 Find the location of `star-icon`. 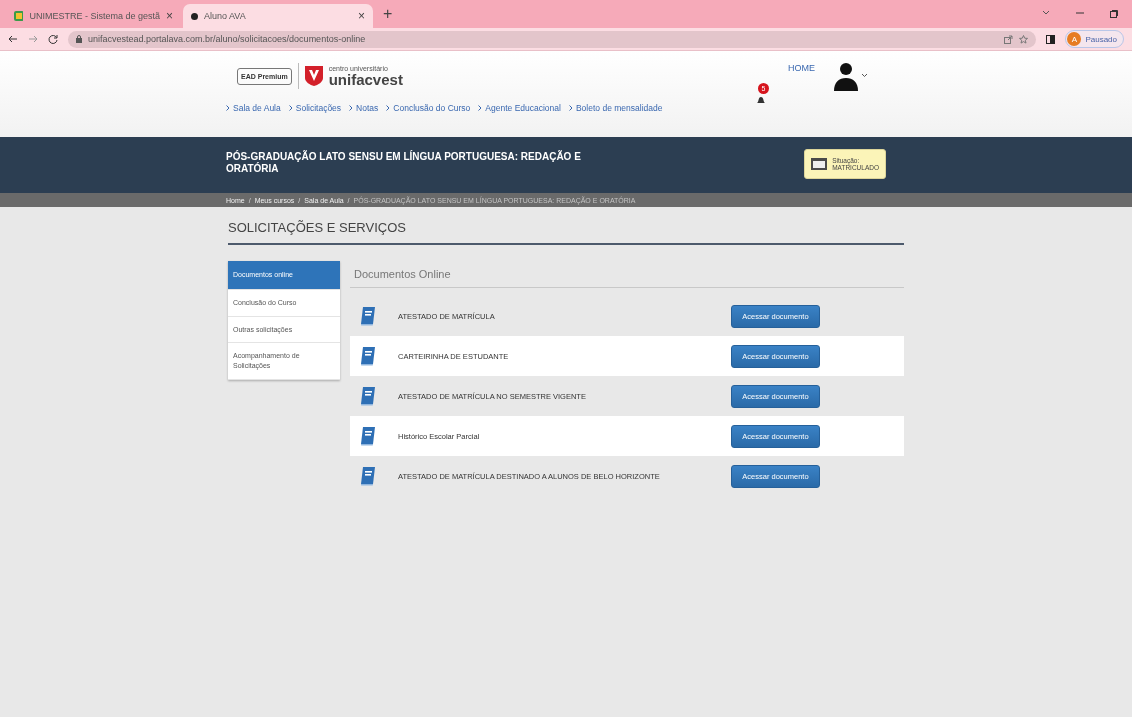

star-icon is located at coordinates (1024, 39).